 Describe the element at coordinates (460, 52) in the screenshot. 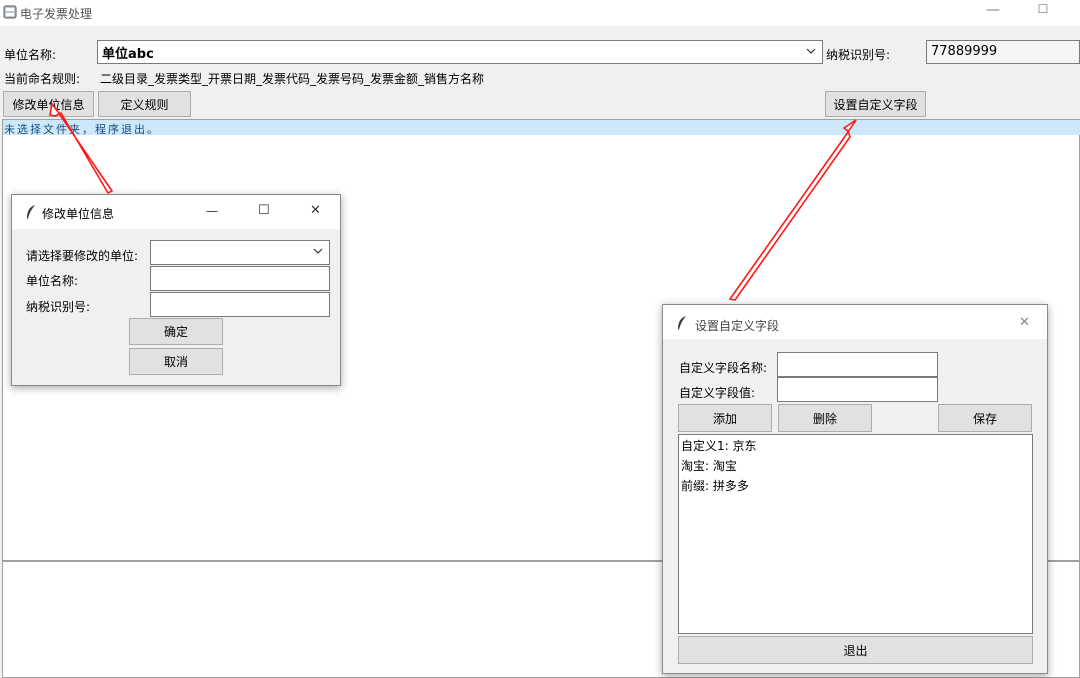

I see `unit-name-combobox: 单位abc` at that location.